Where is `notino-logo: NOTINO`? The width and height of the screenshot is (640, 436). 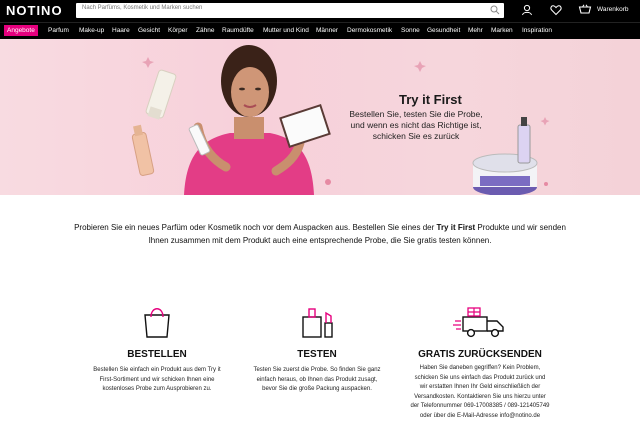 notino-logo: NOTINO is located at coordinates (34, 10).